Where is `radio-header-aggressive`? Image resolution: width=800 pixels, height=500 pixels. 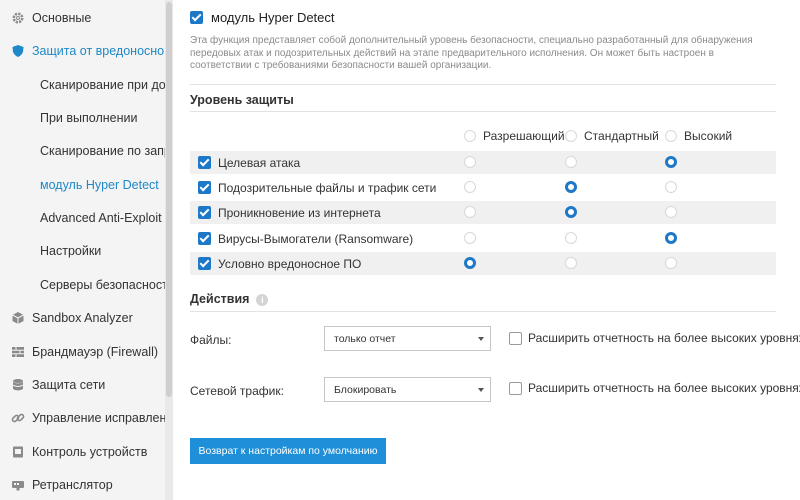
radio-header-aggressive is located at coordinates (671, 136).